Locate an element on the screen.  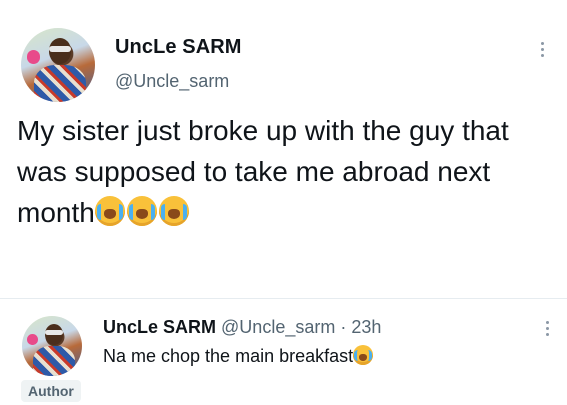
author-badge: Author is located at coordinates (51, 391).